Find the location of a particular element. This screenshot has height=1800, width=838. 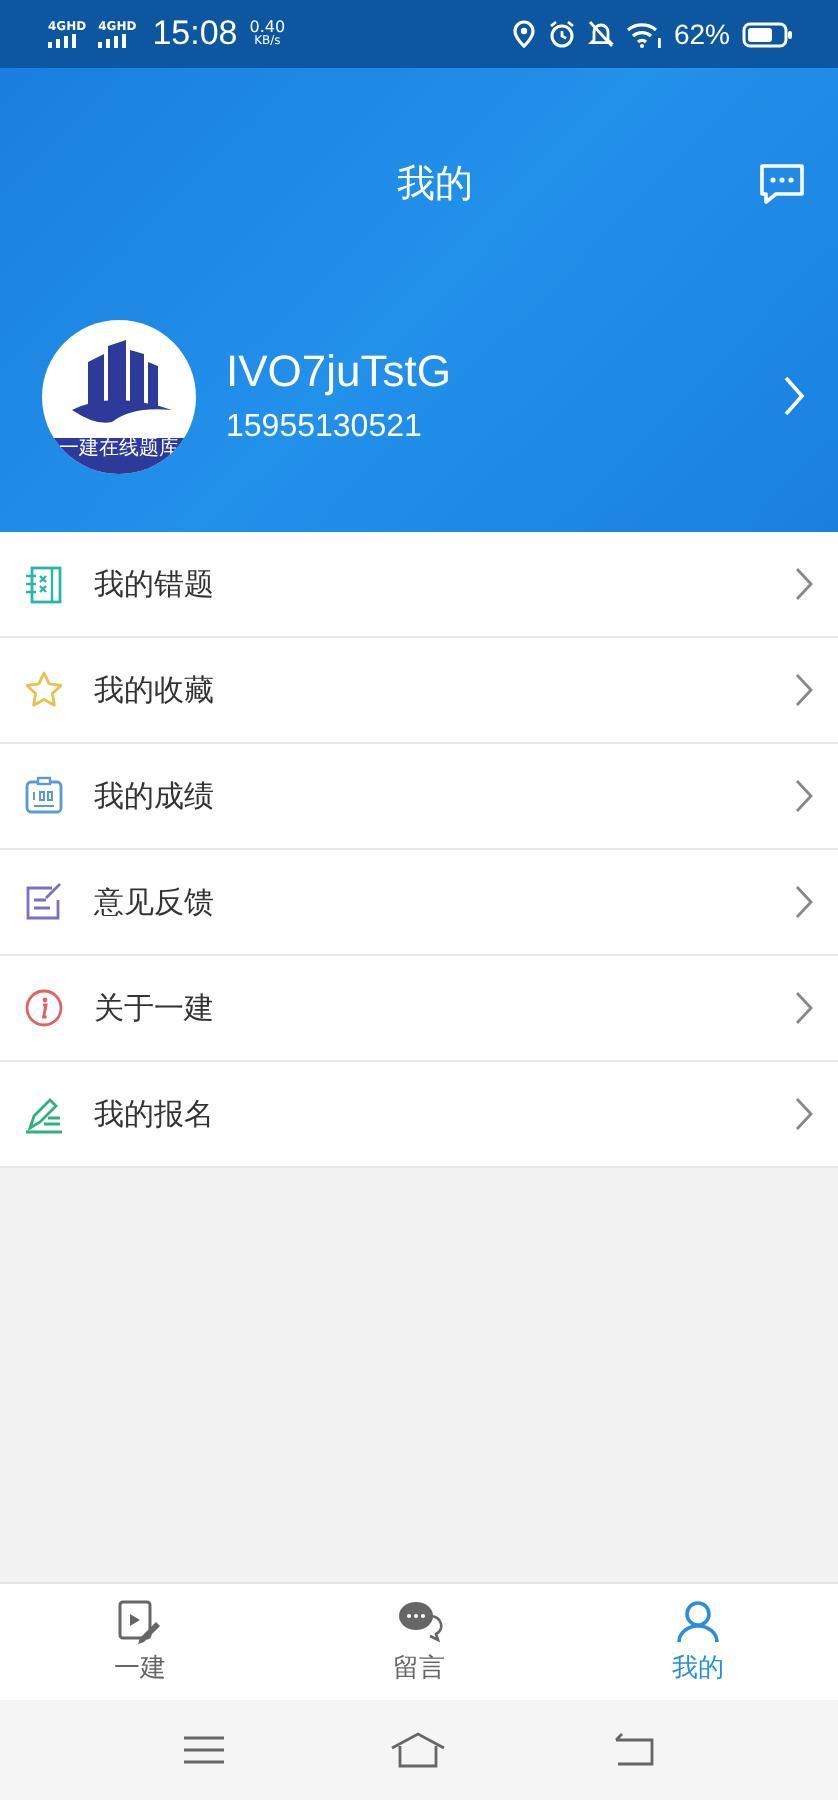

info-icon is located at coordinates (44, 1008).